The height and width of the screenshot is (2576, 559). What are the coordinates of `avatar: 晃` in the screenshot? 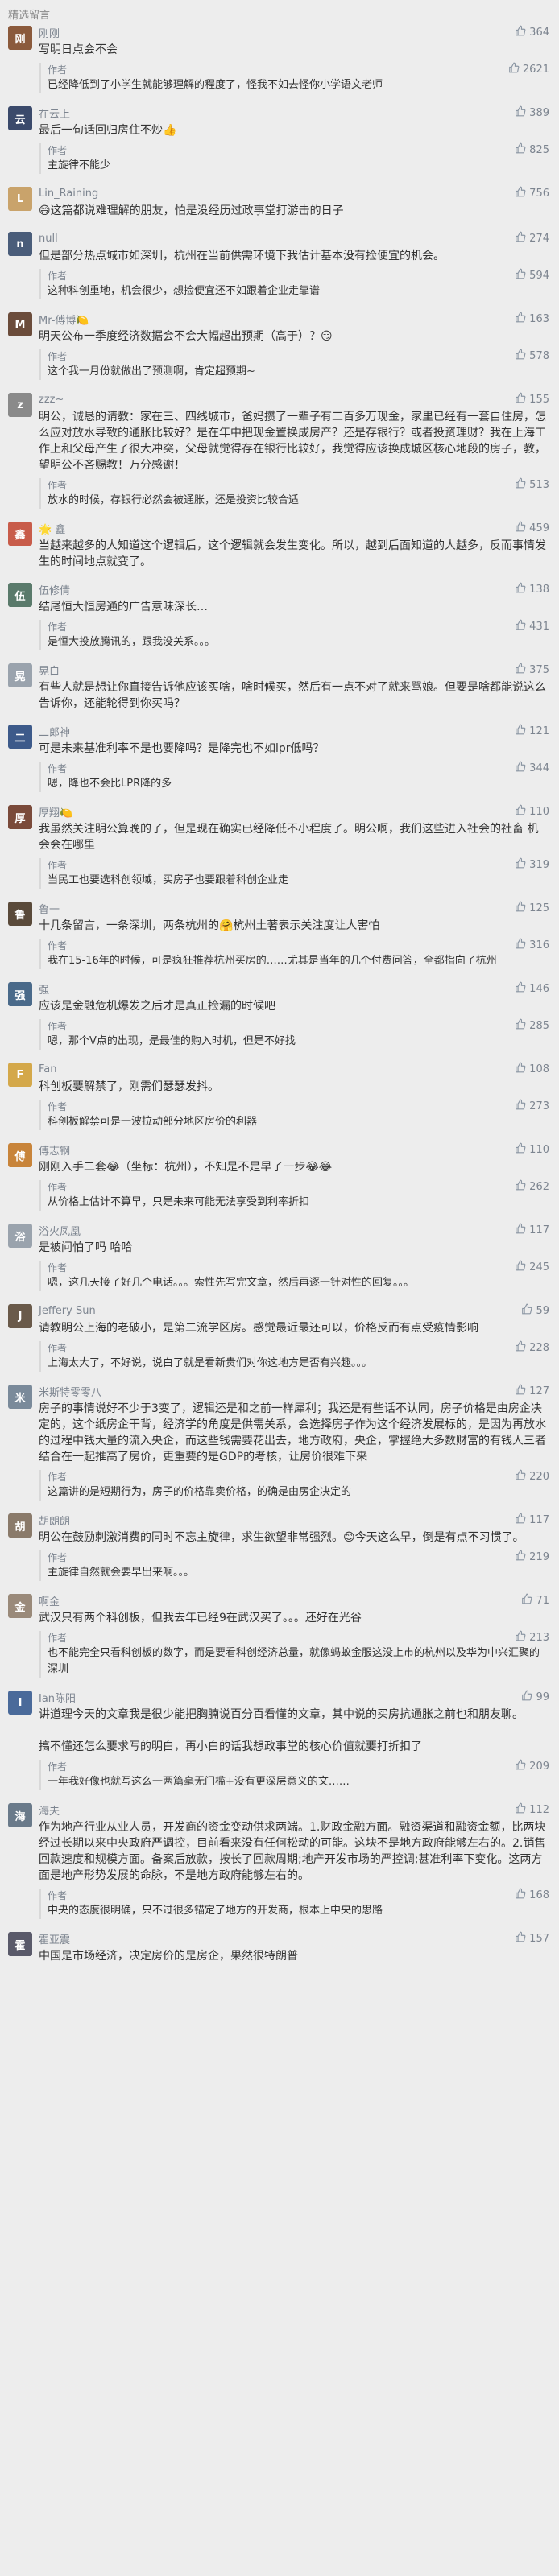 It's located at (20, 675).